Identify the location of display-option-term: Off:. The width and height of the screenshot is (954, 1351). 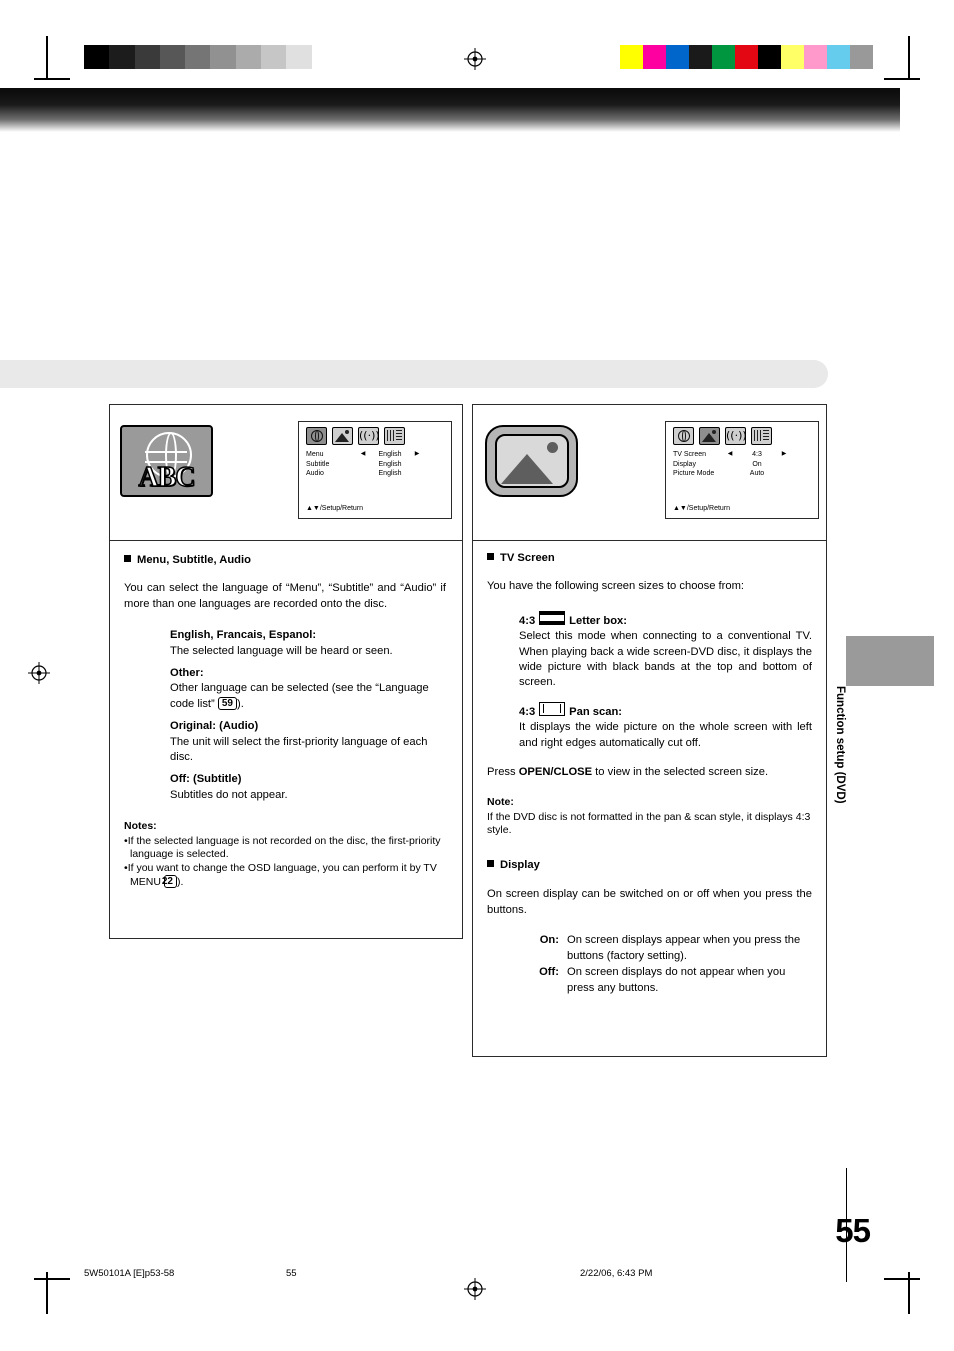
(549, 972).